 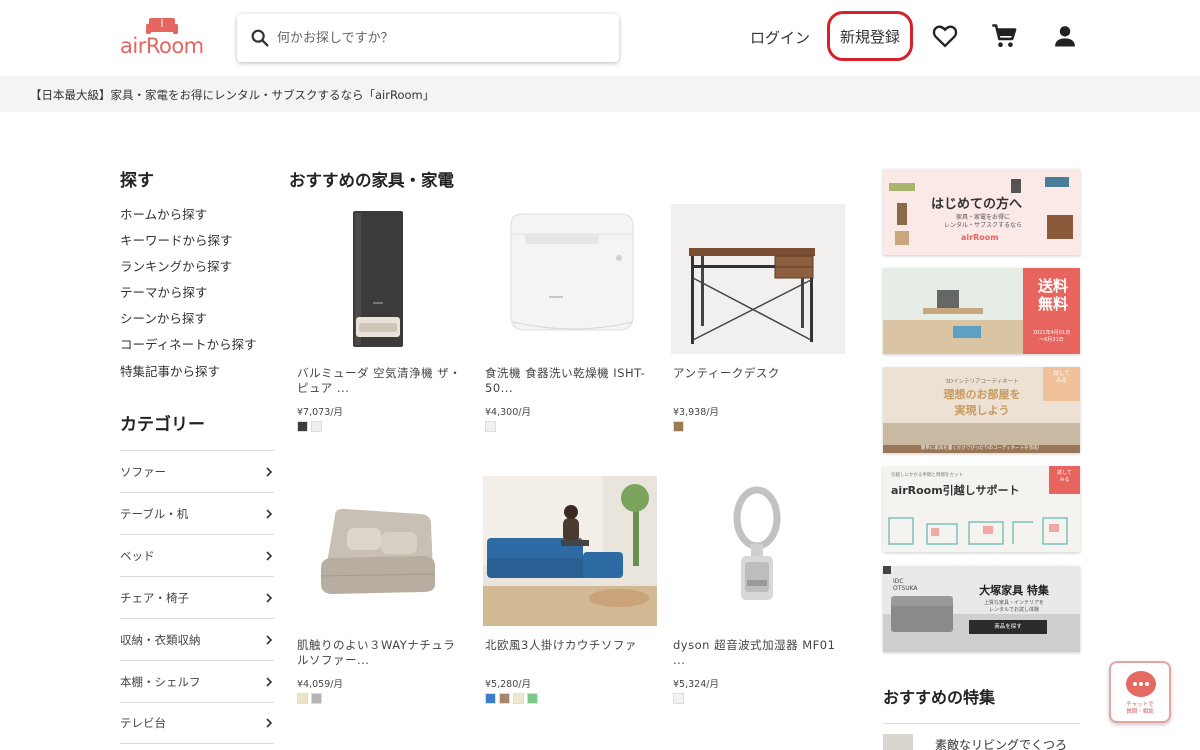 I want to click on header: airRoom ログイン 新規登録, so click(x=600, y=38).